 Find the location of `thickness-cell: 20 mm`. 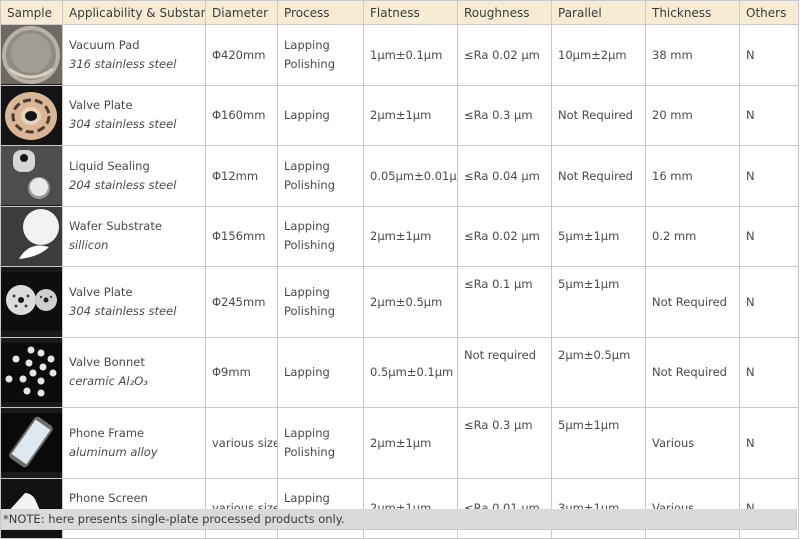

thickness-cell: 20 mm is located at coordinates (692, 115).